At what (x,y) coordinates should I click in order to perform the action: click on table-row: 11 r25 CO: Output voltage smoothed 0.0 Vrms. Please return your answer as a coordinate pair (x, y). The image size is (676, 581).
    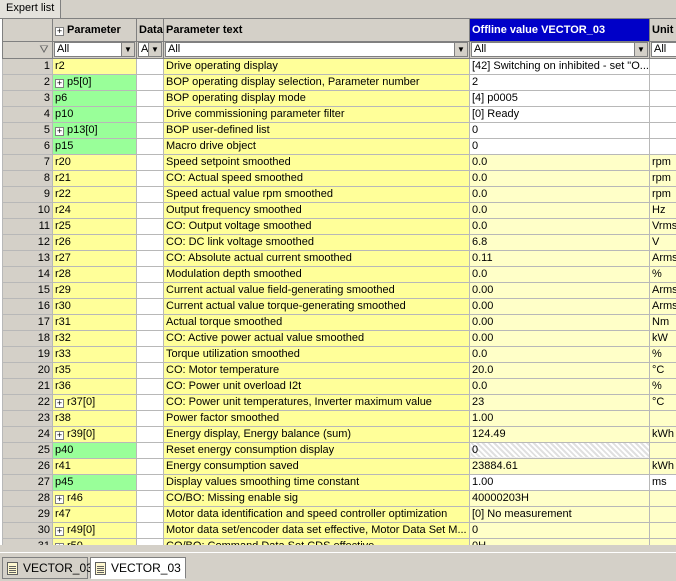
    Looking at the image, I should click on (339, 226).